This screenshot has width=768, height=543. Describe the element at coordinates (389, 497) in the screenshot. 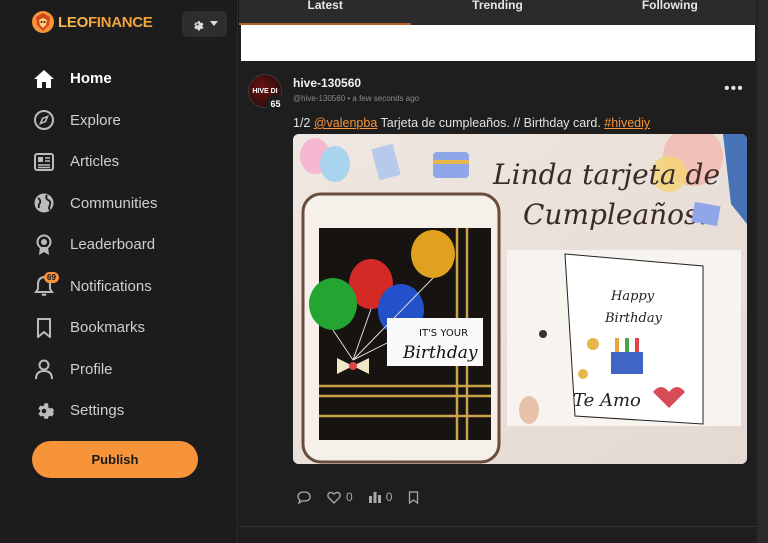

I see `views-count: 0` at that location.